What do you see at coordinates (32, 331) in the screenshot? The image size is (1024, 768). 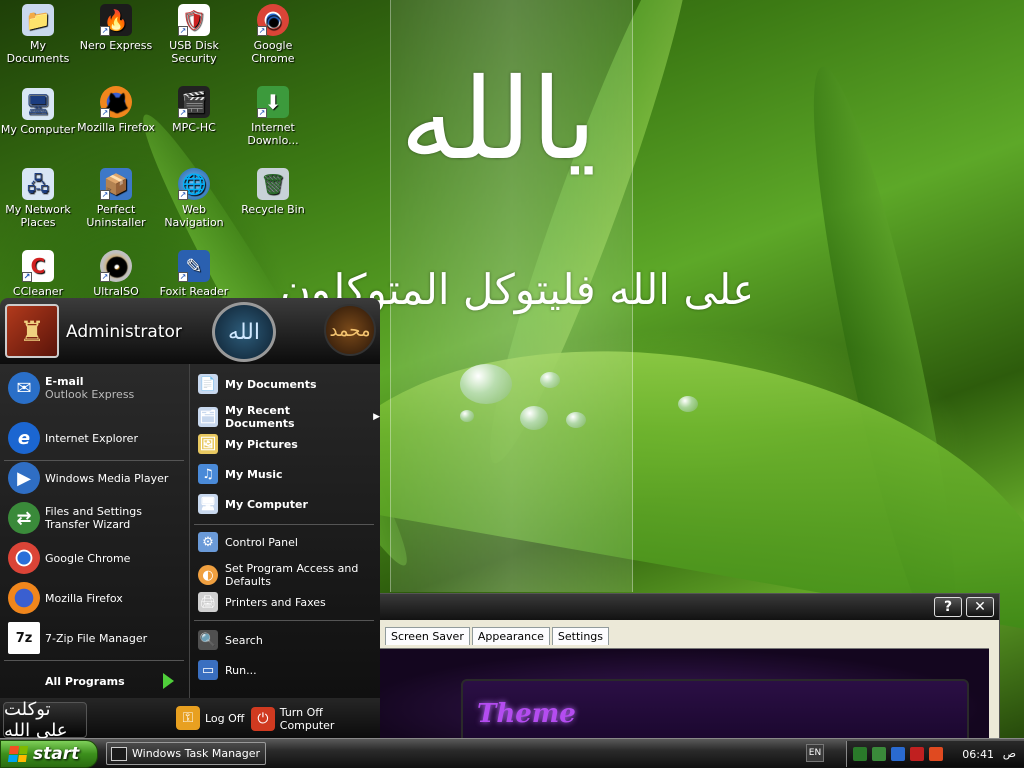 I see `avatar: ♜` at bounding box center [32, 331].